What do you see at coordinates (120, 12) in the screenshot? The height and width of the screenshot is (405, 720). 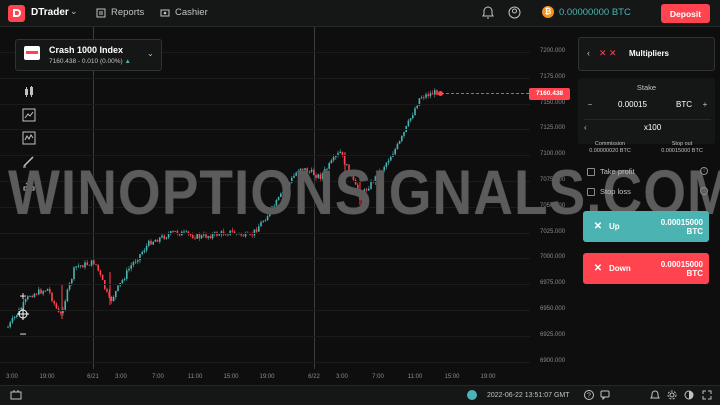 I see `nav-reports: Reports` at bounding box center [120, 12].